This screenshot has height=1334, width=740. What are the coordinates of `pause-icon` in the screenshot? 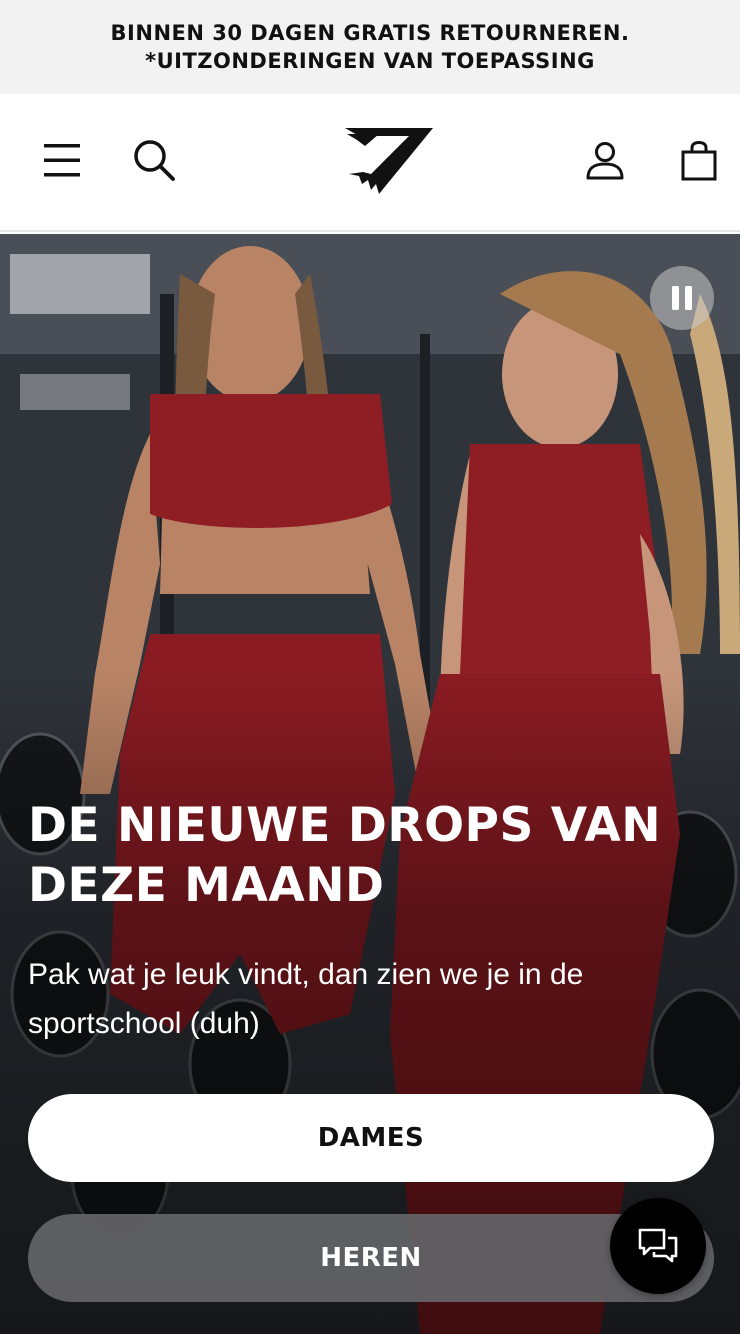 It's located at (682, 298).